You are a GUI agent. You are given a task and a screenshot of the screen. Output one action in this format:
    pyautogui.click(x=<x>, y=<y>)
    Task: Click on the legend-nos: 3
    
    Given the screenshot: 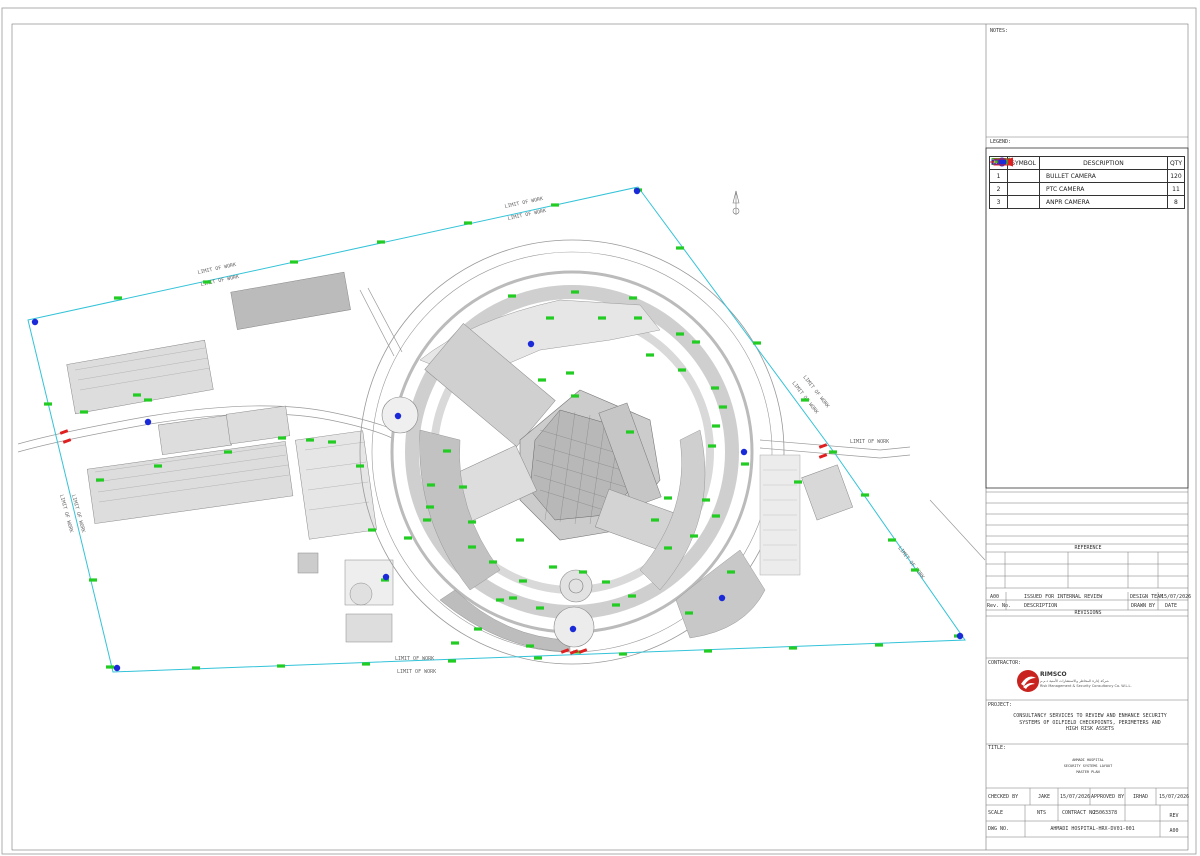 What is the action you would take?
    pyautogui.click(x=998, y=202)
    